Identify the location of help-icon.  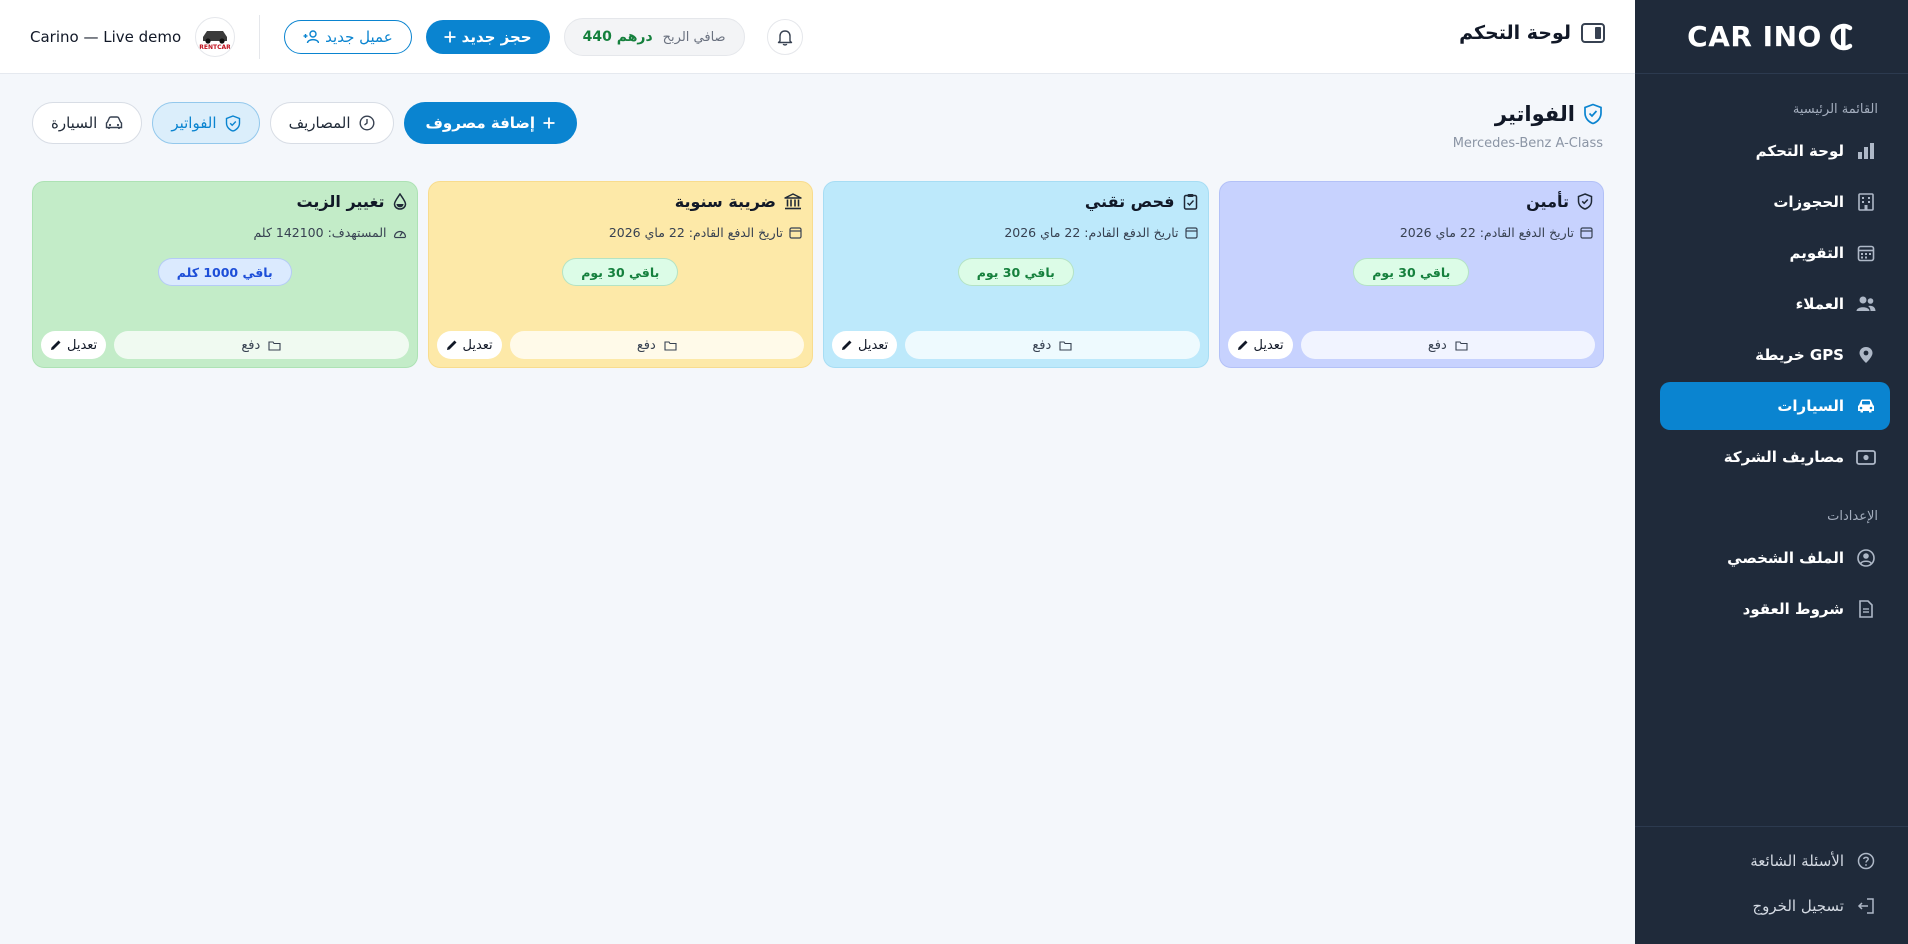
(1866, 861).